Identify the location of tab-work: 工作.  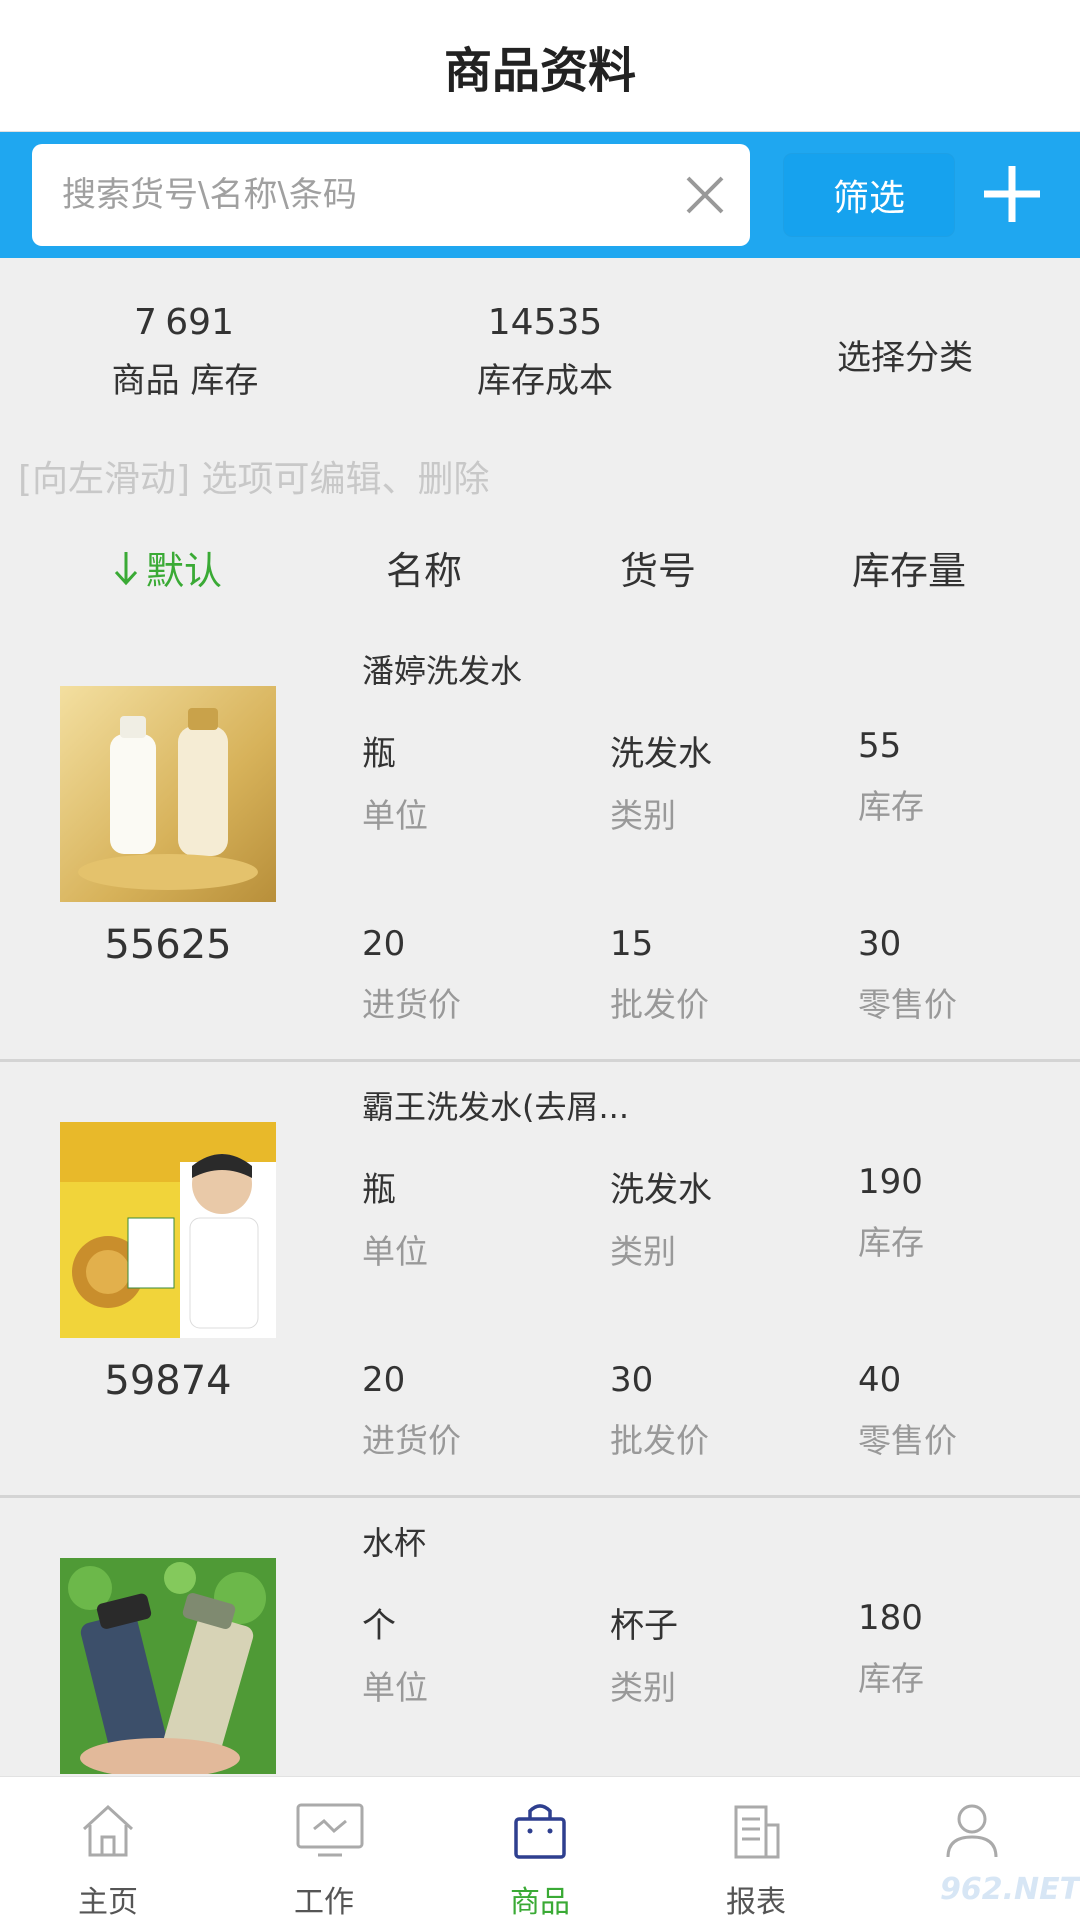
(324, 1848).